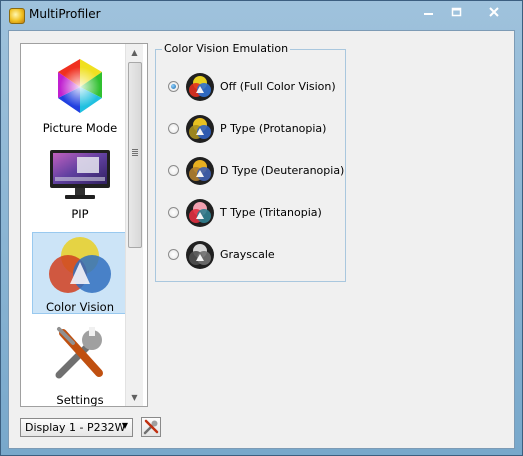 Image resolution: width=523 pixels, height=456 pixels. Describe the element at coordinates (80, 86) in the screenshot. I see `color-wheel-icon` at that location.